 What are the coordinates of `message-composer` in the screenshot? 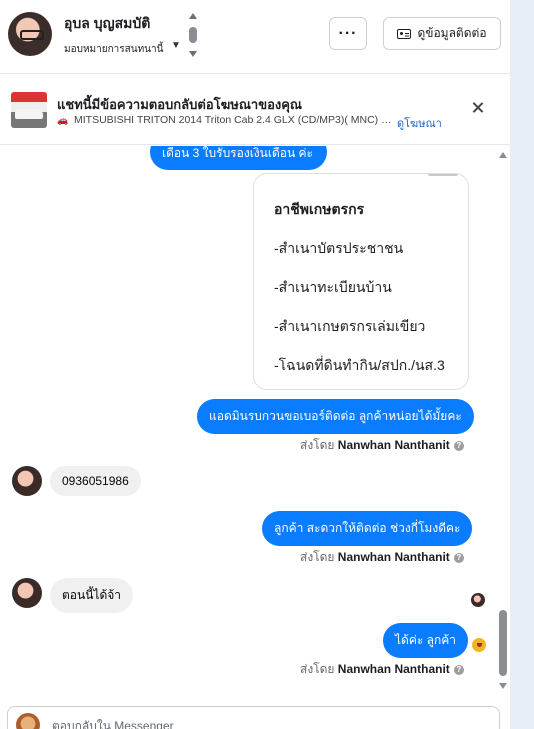 It's located at (253, 717).